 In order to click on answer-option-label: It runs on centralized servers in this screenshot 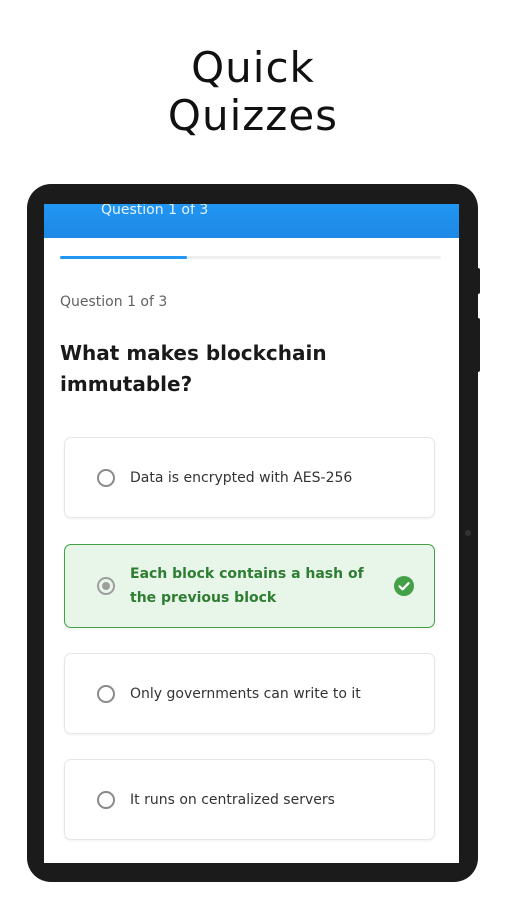, I will do `click(232, 799)`.